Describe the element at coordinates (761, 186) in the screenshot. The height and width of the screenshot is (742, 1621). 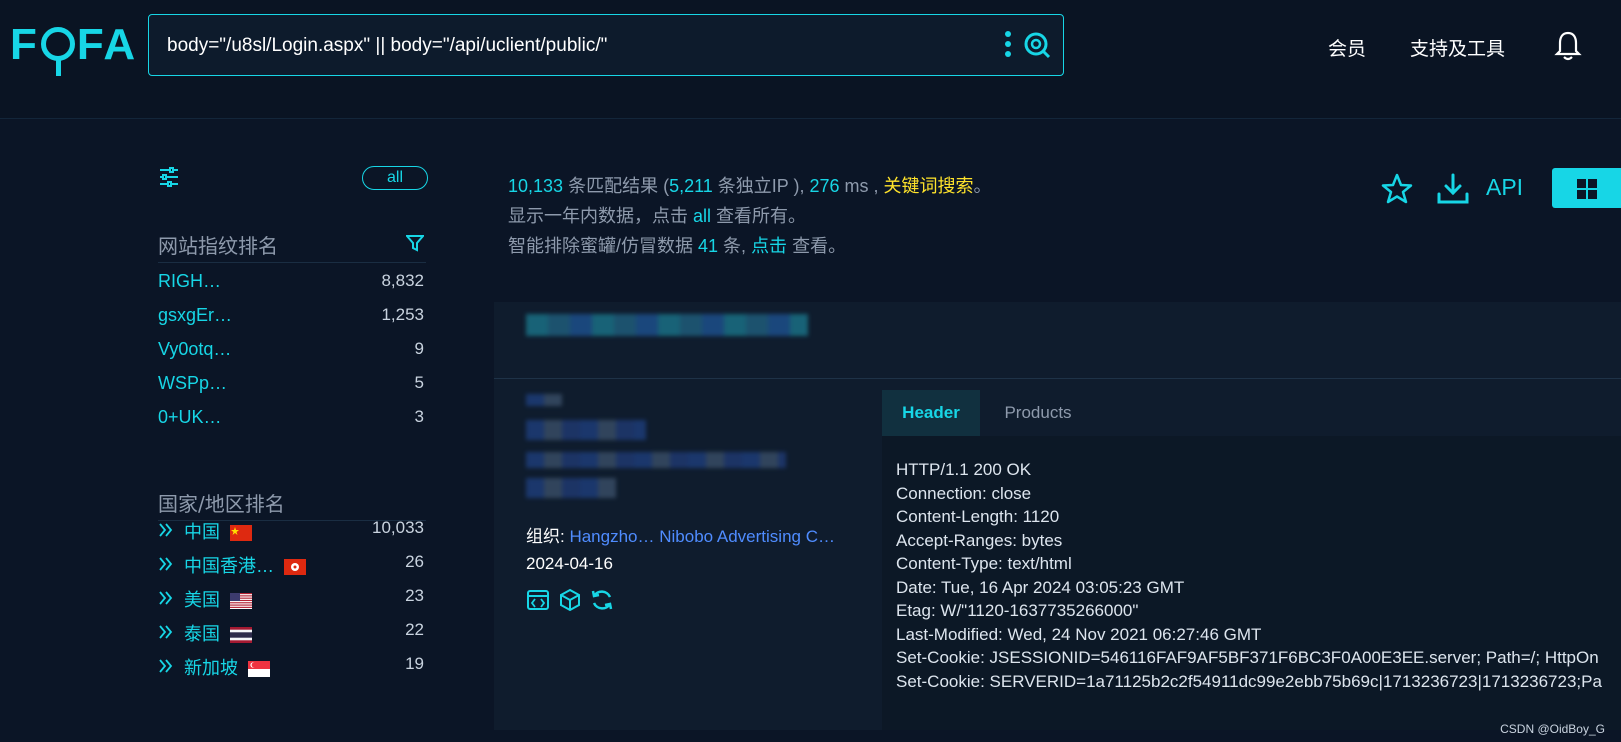
I see `summary-text: 条独立IP ),` at that location.